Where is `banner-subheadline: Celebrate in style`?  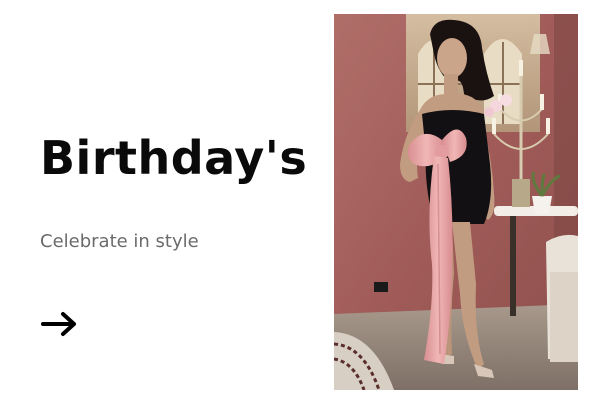
banner-subheadline: Celebrate in style is located at coordinates (119, 241).